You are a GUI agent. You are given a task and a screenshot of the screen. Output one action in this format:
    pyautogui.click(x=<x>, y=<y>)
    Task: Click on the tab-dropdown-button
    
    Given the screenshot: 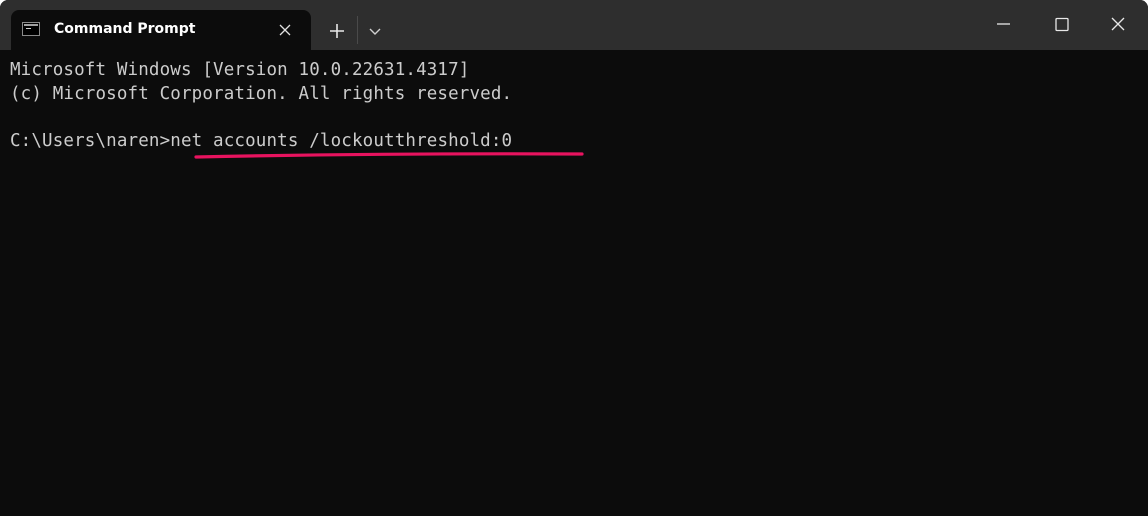 What is the action you would take?
    pyautogui.click(x=375, y=31)
    